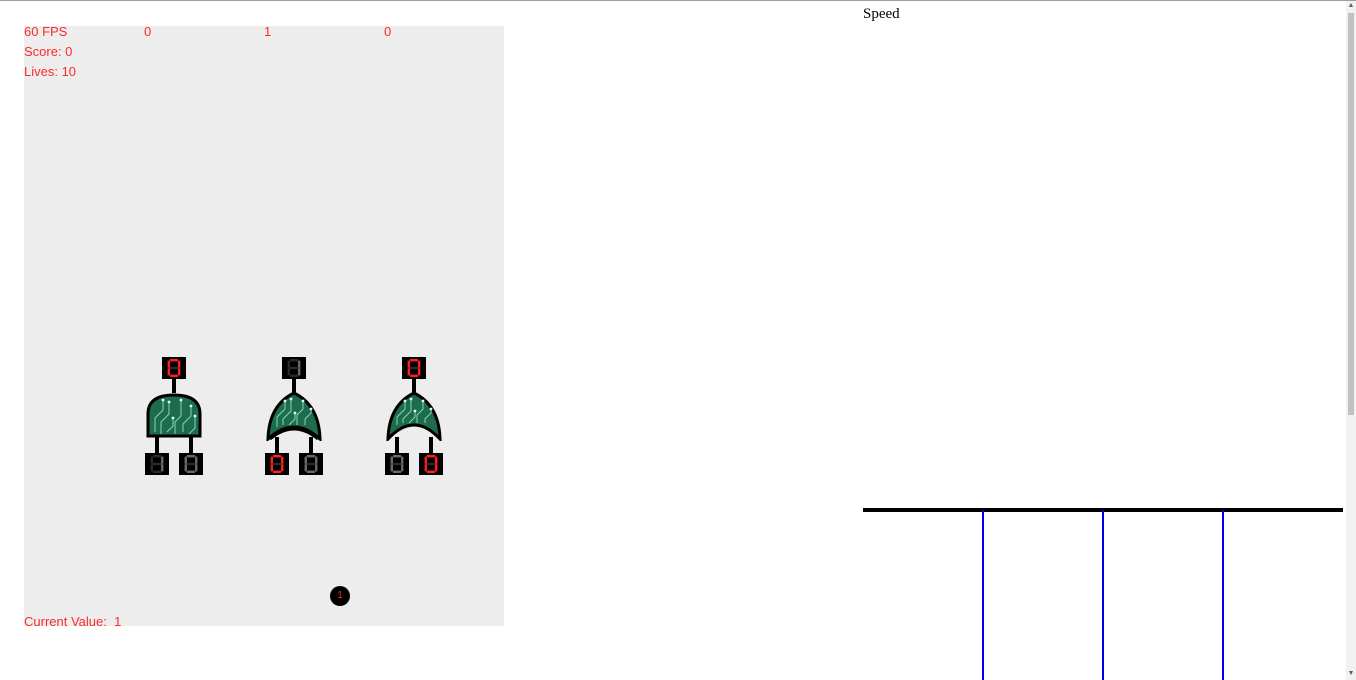  I want to click on xor-gate-icon, so click(294, 416).